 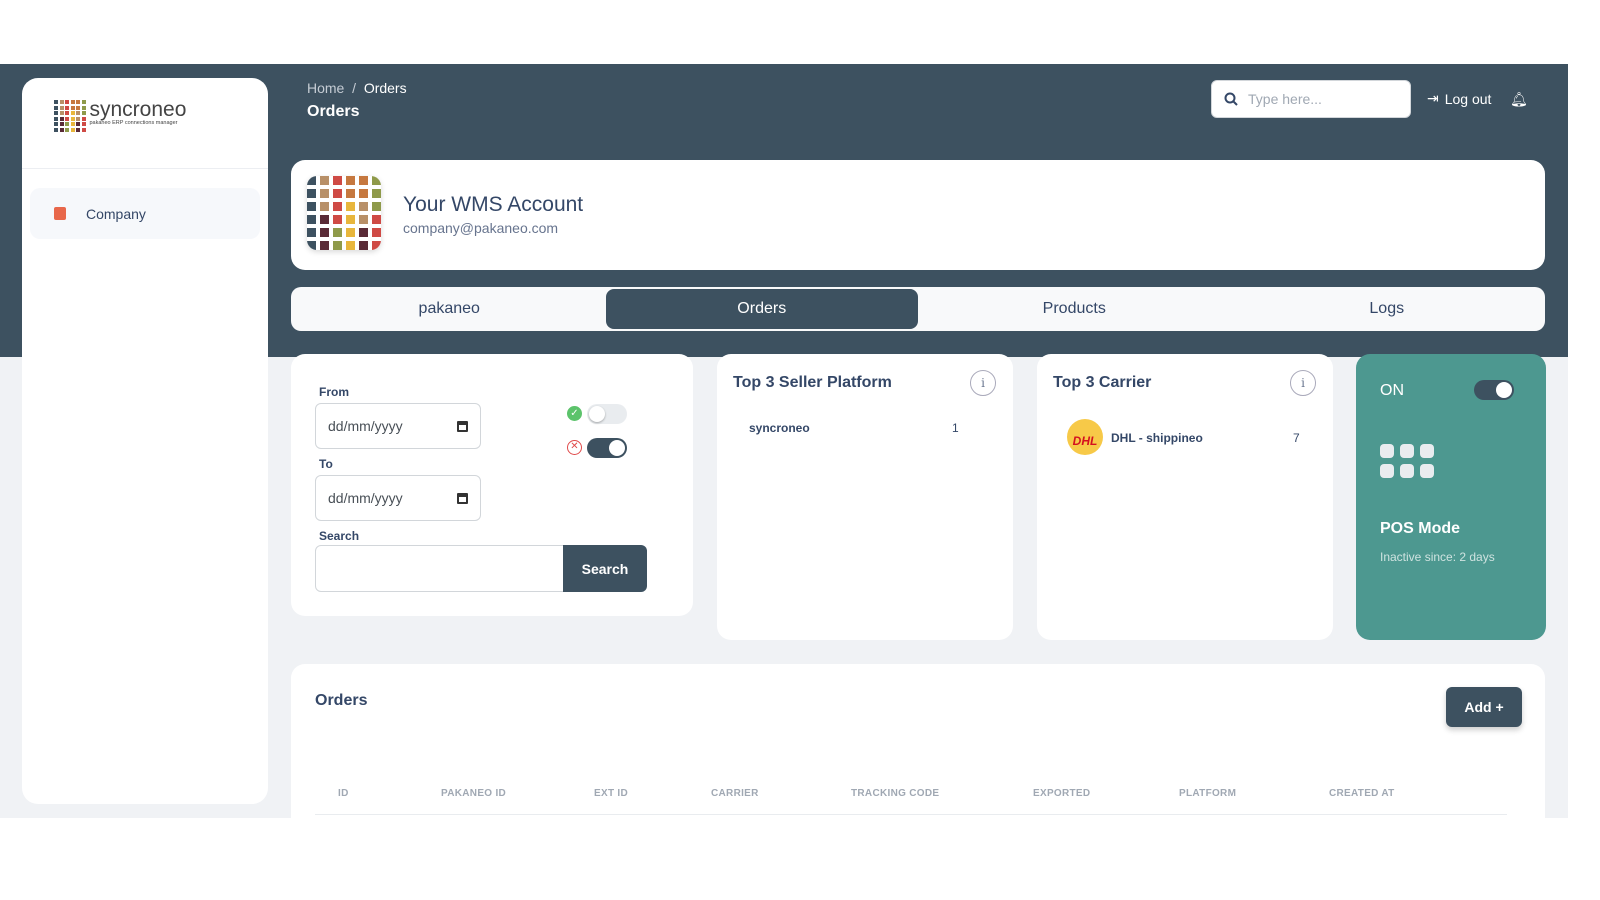 I want to click on column-header-carrier: CARRIER, so click(x=735, y=793).